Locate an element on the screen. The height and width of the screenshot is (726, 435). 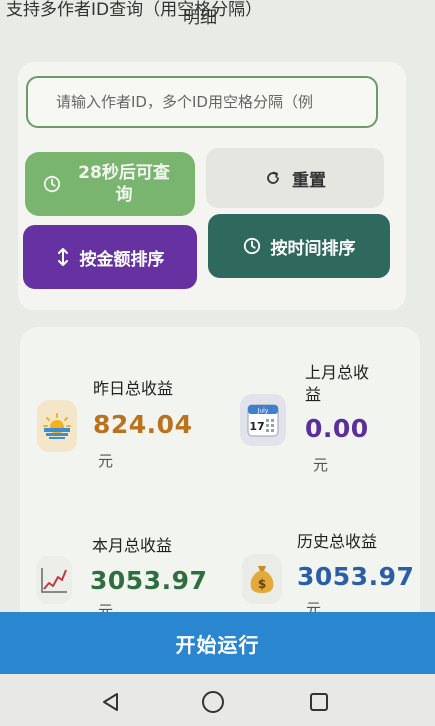
recents-icon is located at coordinates (319, 702).